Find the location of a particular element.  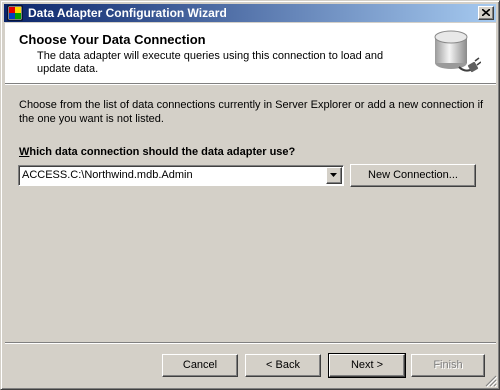

back-button: < Back is located at coordinates (283, 365).